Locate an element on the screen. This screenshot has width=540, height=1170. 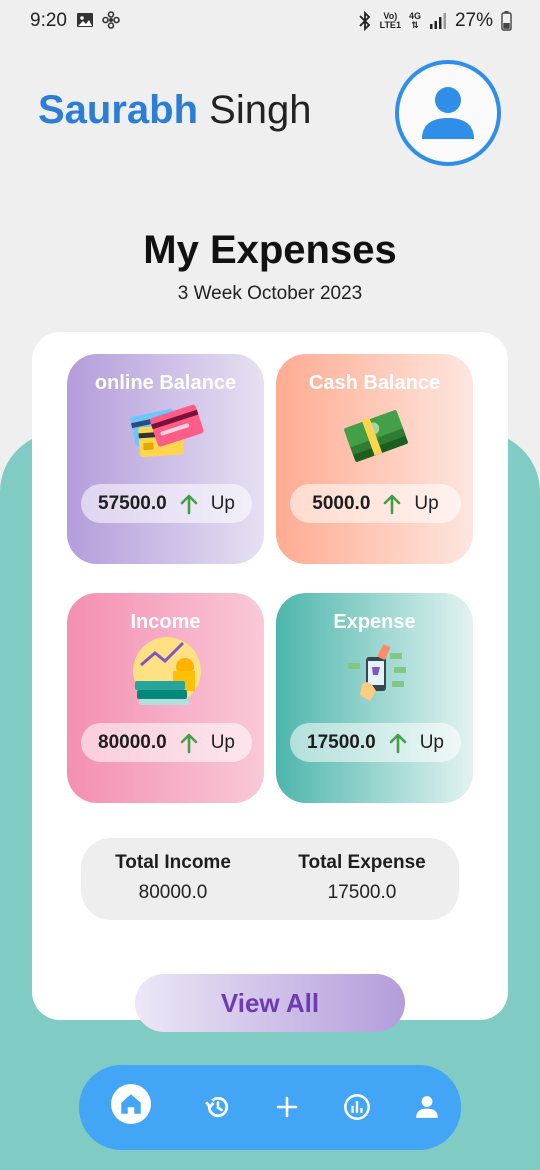
profile-icon is located at coordinates (427, 1107).